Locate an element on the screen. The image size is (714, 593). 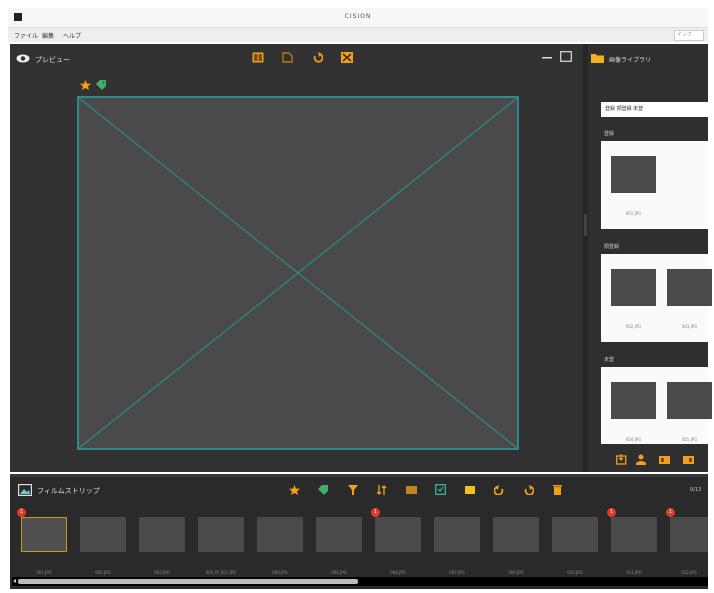
library-section-label: 登録 is located at coordinates (609, 134).